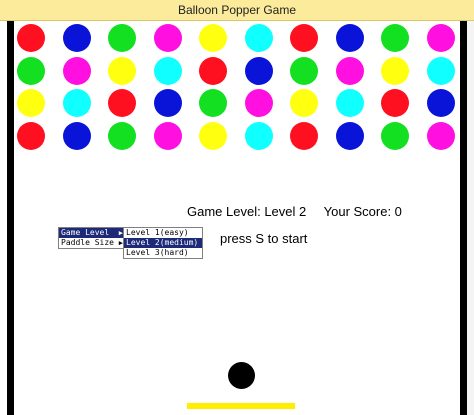  I want to click on window-title: Balloon Popper Game, so click(237, 10).